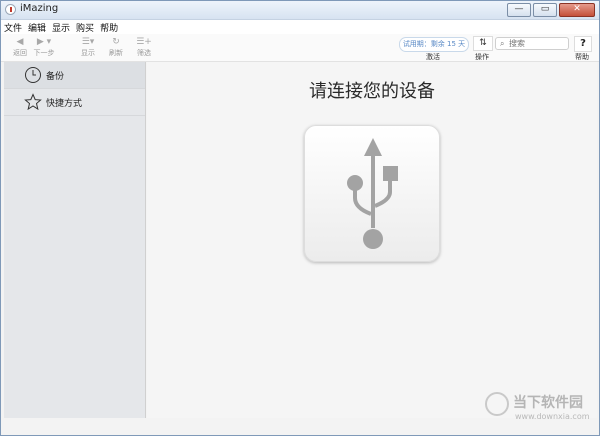 This screenshot has width=600, height=436. What do you see at coordinates (372, 91) in the screenshot?
I see `connect-device-message: 请连接您的设备` at bounding box center [372, 91].